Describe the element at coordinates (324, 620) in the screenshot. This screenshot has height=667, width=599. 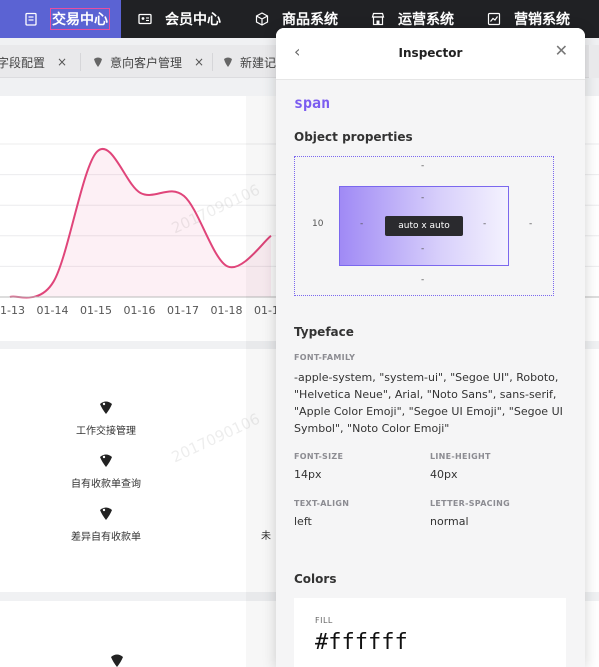
I see `fill-label: FILL` at that location.